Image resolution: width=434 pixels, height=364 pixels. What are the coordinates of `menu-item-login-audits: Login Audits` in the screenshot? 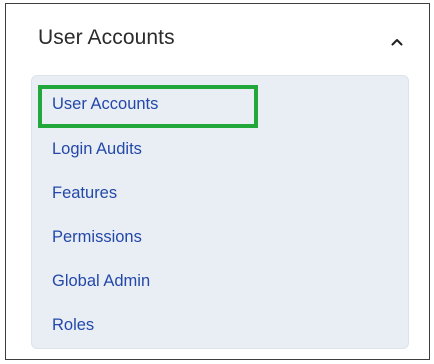 It's located at (97, 149).